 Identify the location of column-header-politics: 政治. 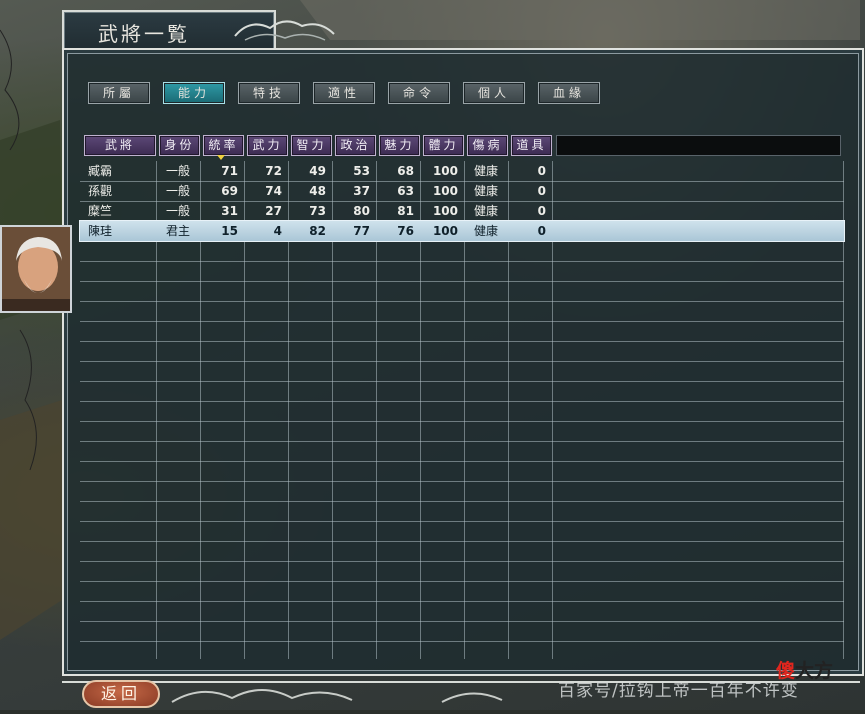
(355, 145).